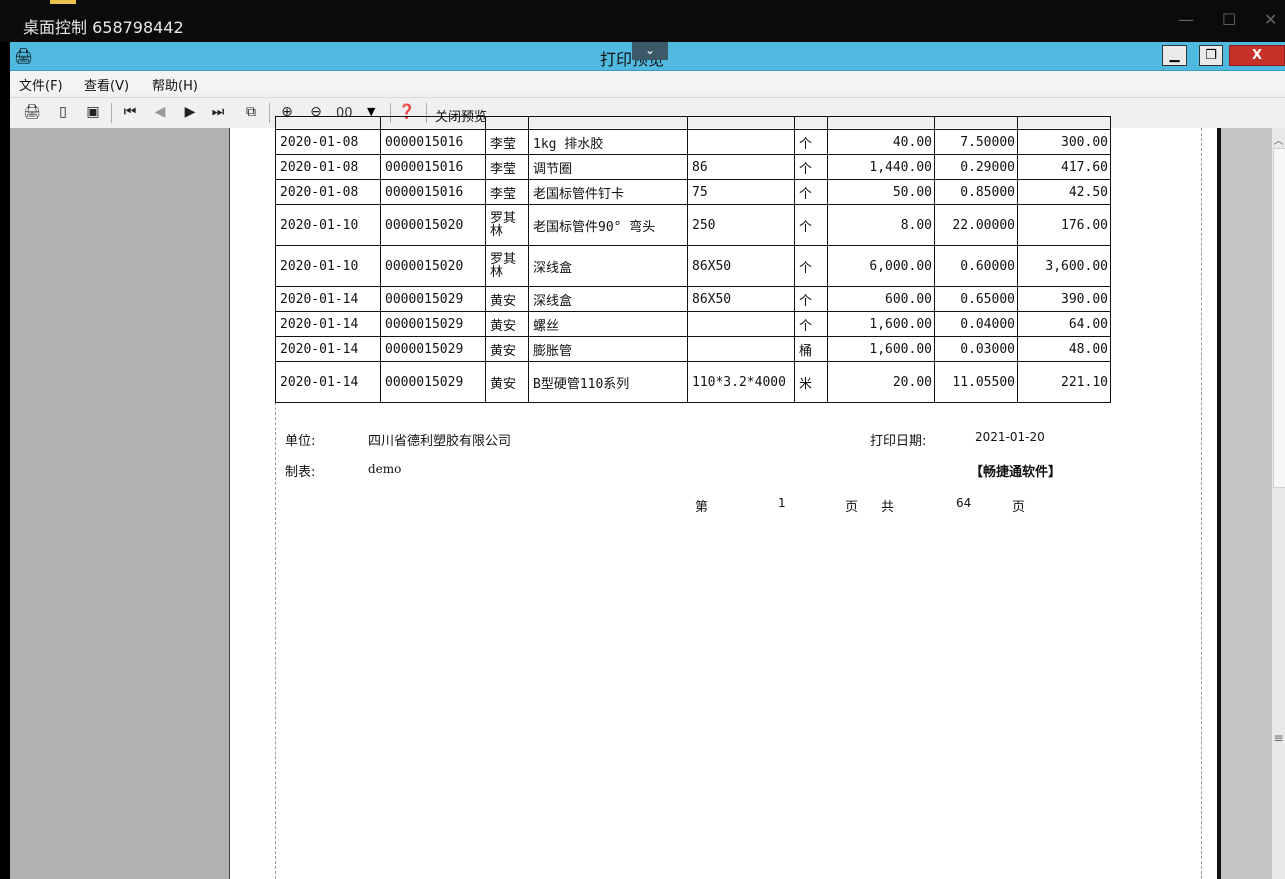  I want to click on close-button: X, so click(1257, 55).